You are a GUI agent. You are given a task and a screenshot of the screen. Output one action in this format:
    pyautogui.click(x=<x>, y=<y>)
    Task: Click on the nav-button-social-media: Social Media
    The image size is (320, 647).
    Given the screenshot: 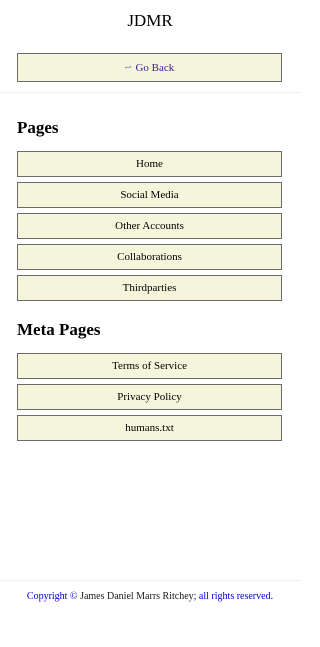 What is the action you would take?
    pyautogui.click(x=149, y=195)
    